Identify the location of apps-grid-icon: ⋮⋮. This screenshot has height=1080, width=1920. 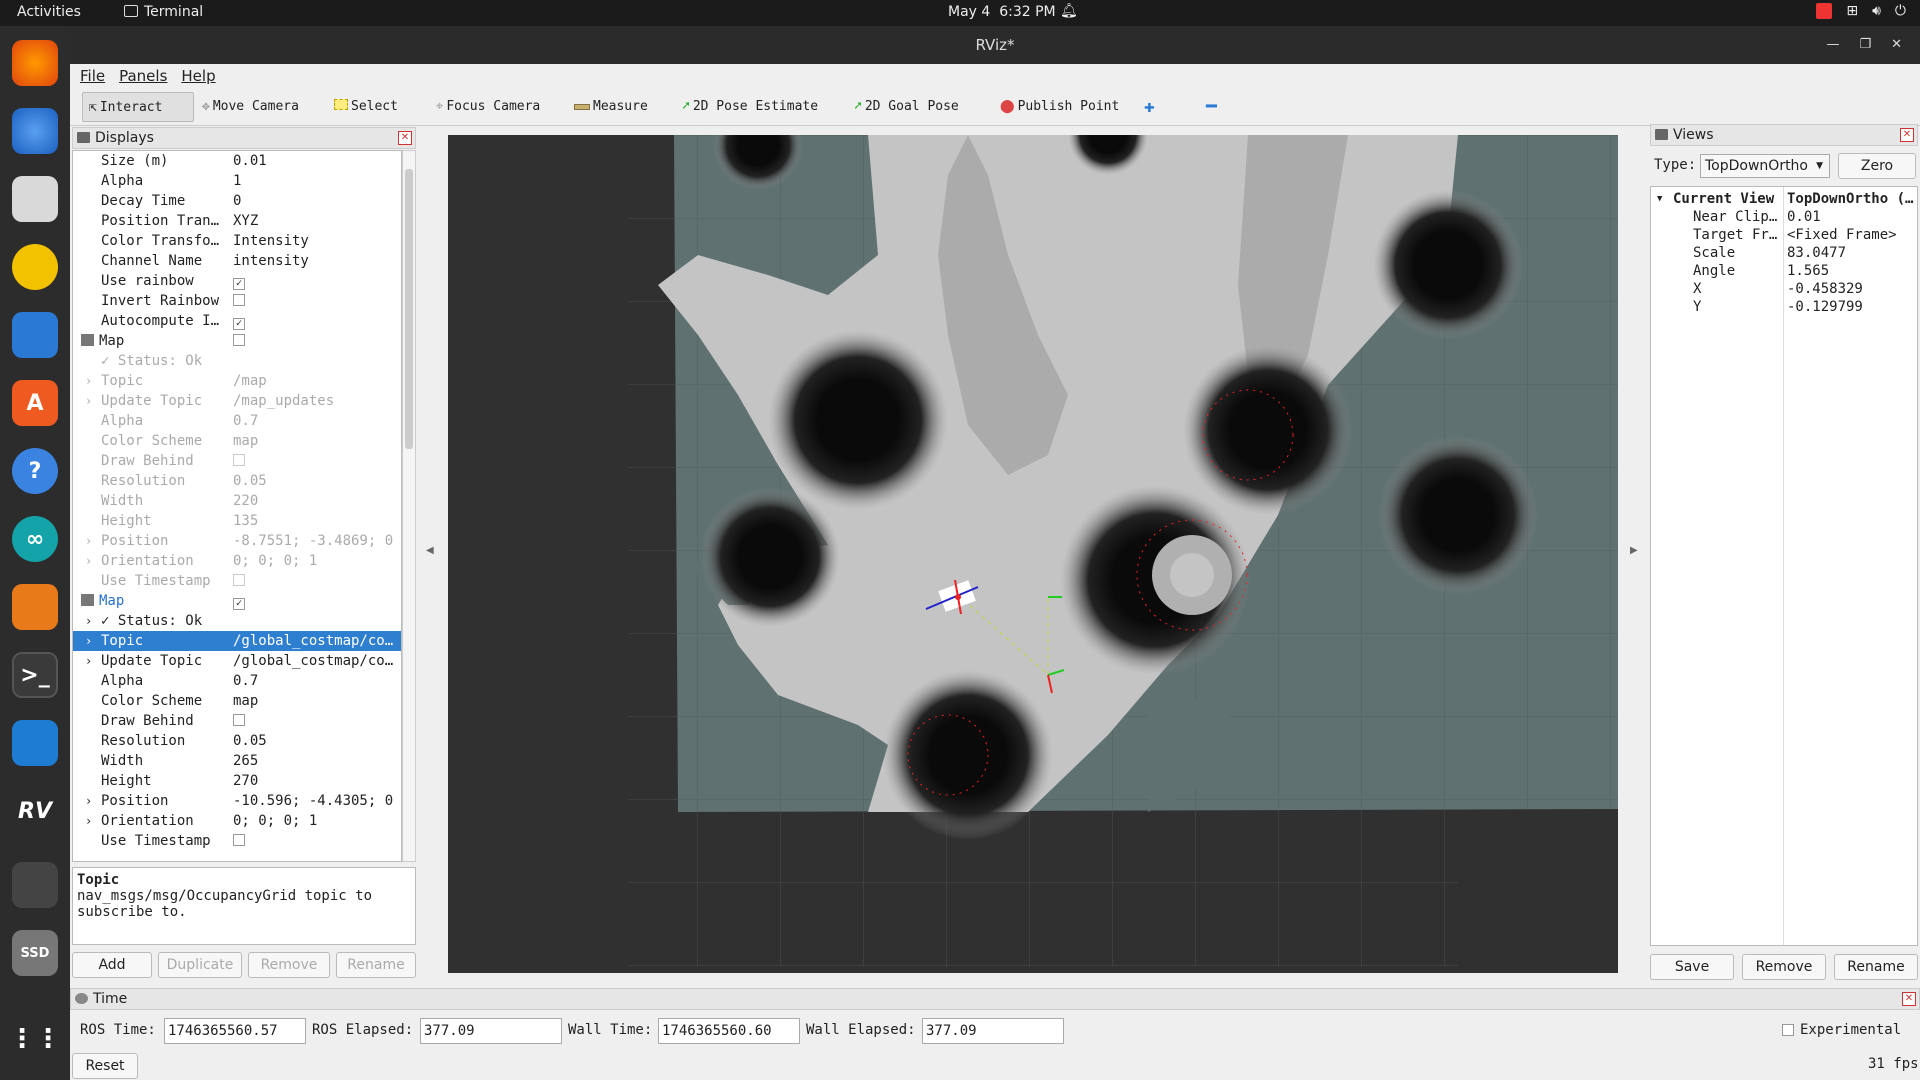
(35, 1039).